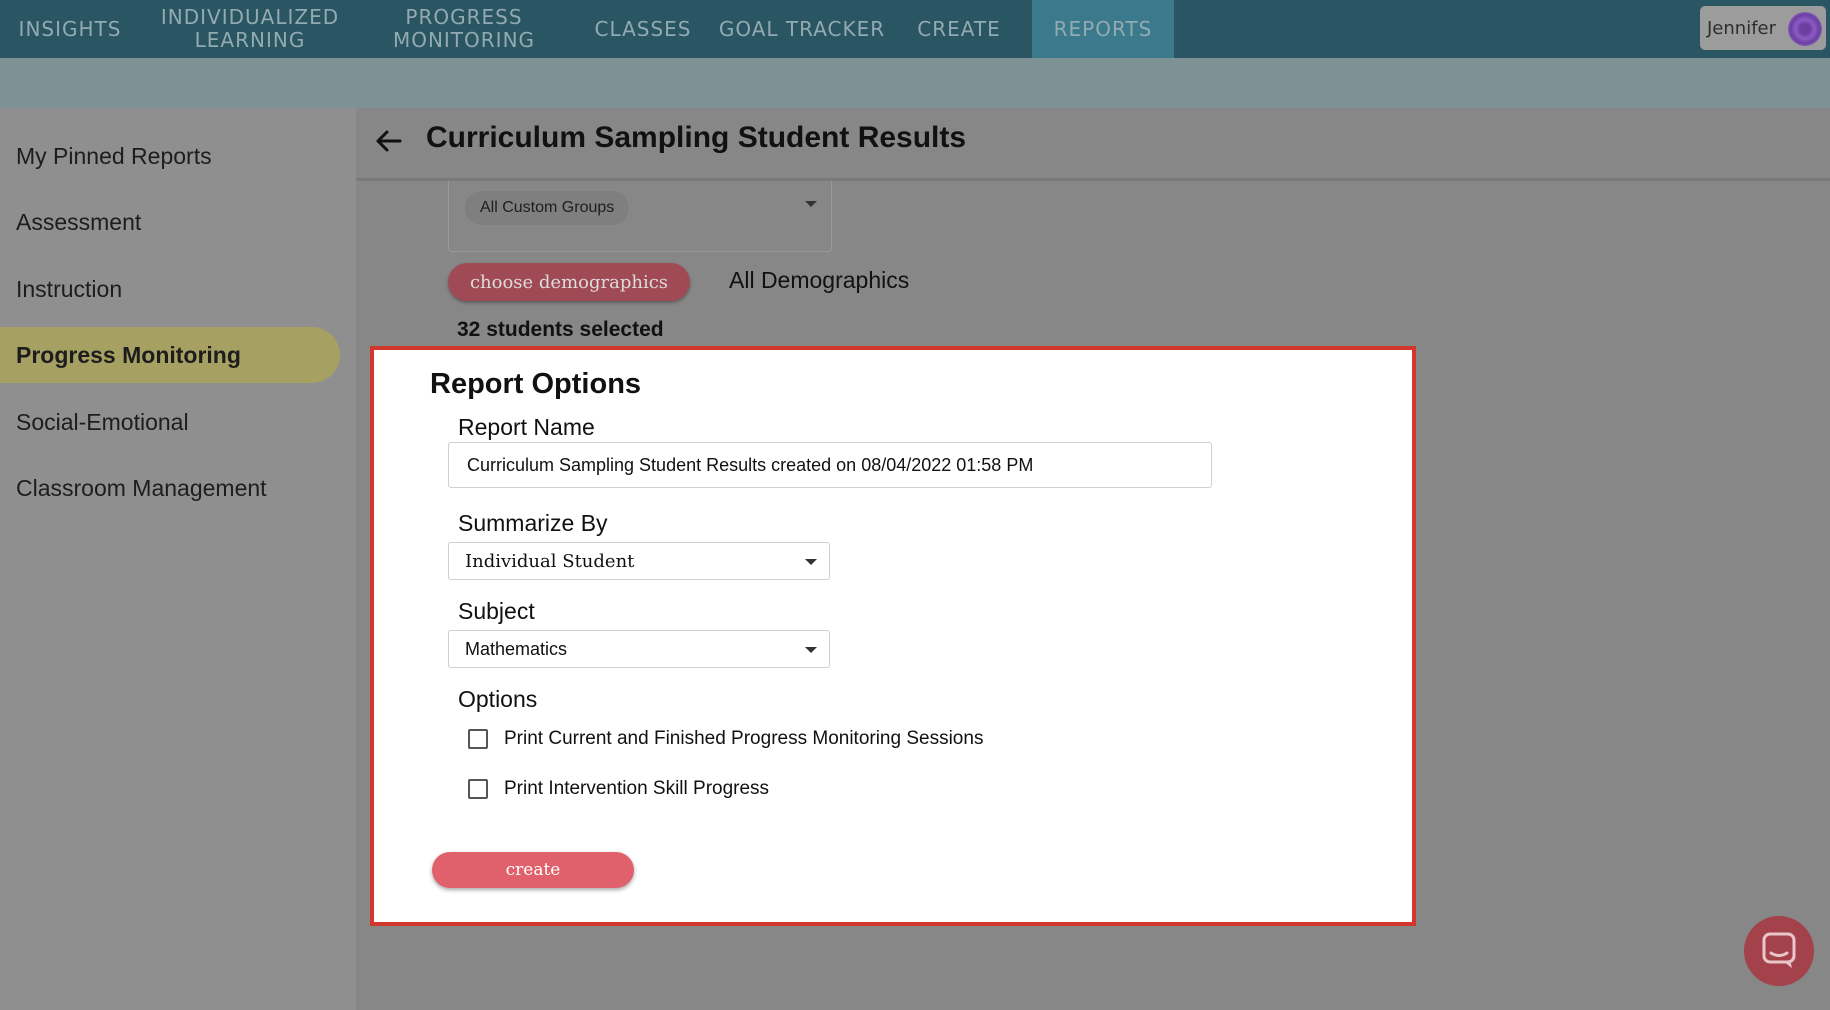 The height and width of the screenshot is (1010, 1830). I want to click on option-print-intervention-skill: Print Intervention Skill Progress, so click(618, 789).